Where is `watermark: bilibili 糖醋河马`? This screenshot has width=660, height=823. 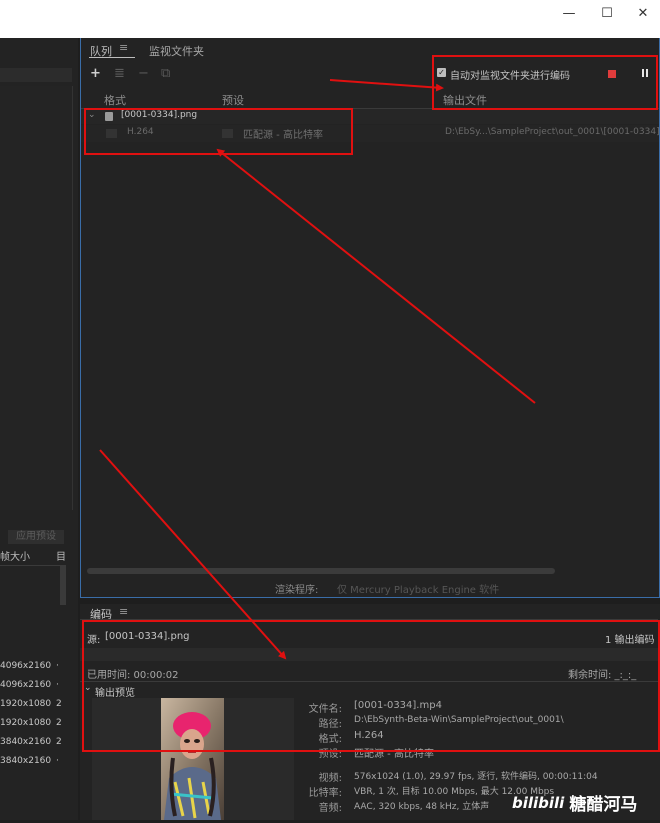 watermark: bilibili 糖醋河马 is located at coordinates (575, 803).